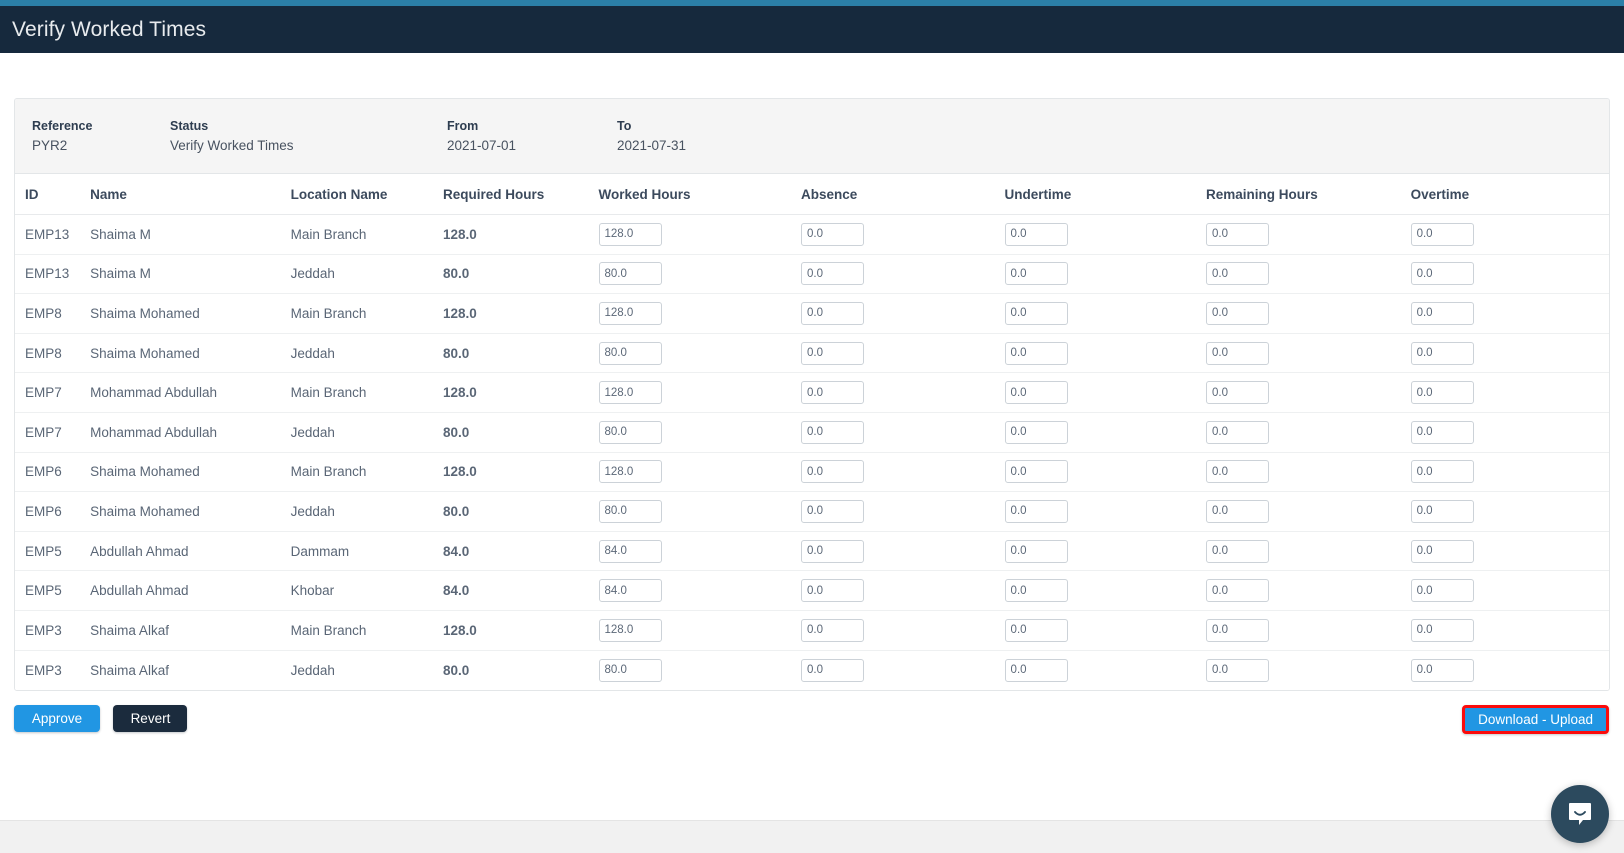 The height and width of the screenshot is (853, 1624). What do you see at coordinates (53, 194) in the screenshot?
I see `column-header-id: ID` at bounding box center [53, 194].